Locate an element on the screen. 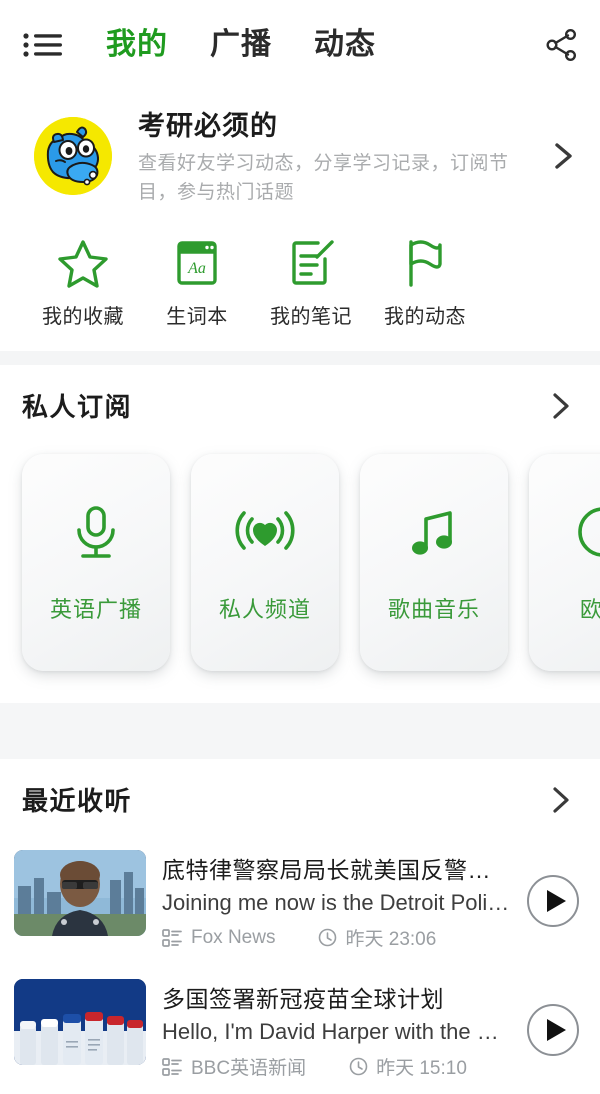 This screenshot has height=1094, width=600. heart-broadcast-icon is located at coordinates (265, 533).